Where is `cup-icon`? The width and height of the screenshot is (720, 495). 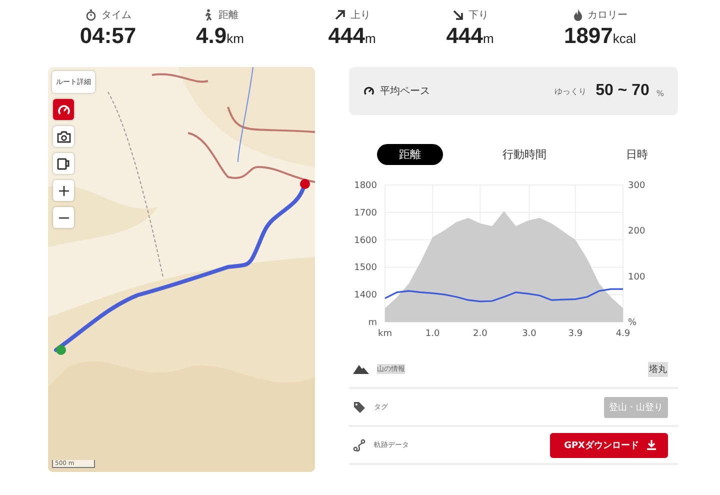
cup-icon is located at coordinates (63, 164).